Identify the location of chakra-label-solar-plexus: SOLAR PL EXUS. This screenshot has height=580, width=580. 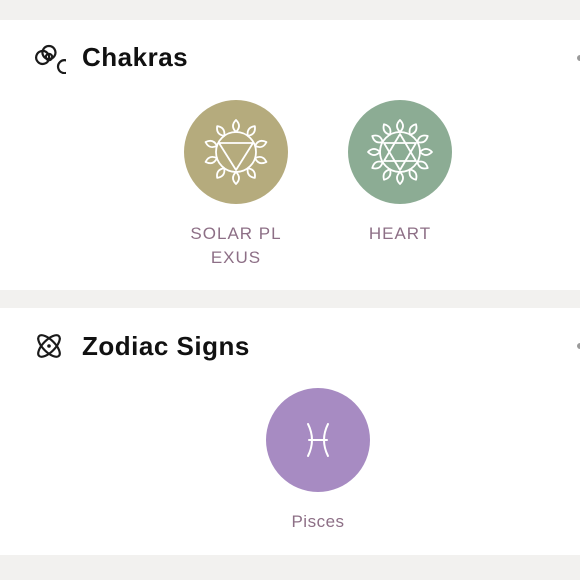
(236, 246).